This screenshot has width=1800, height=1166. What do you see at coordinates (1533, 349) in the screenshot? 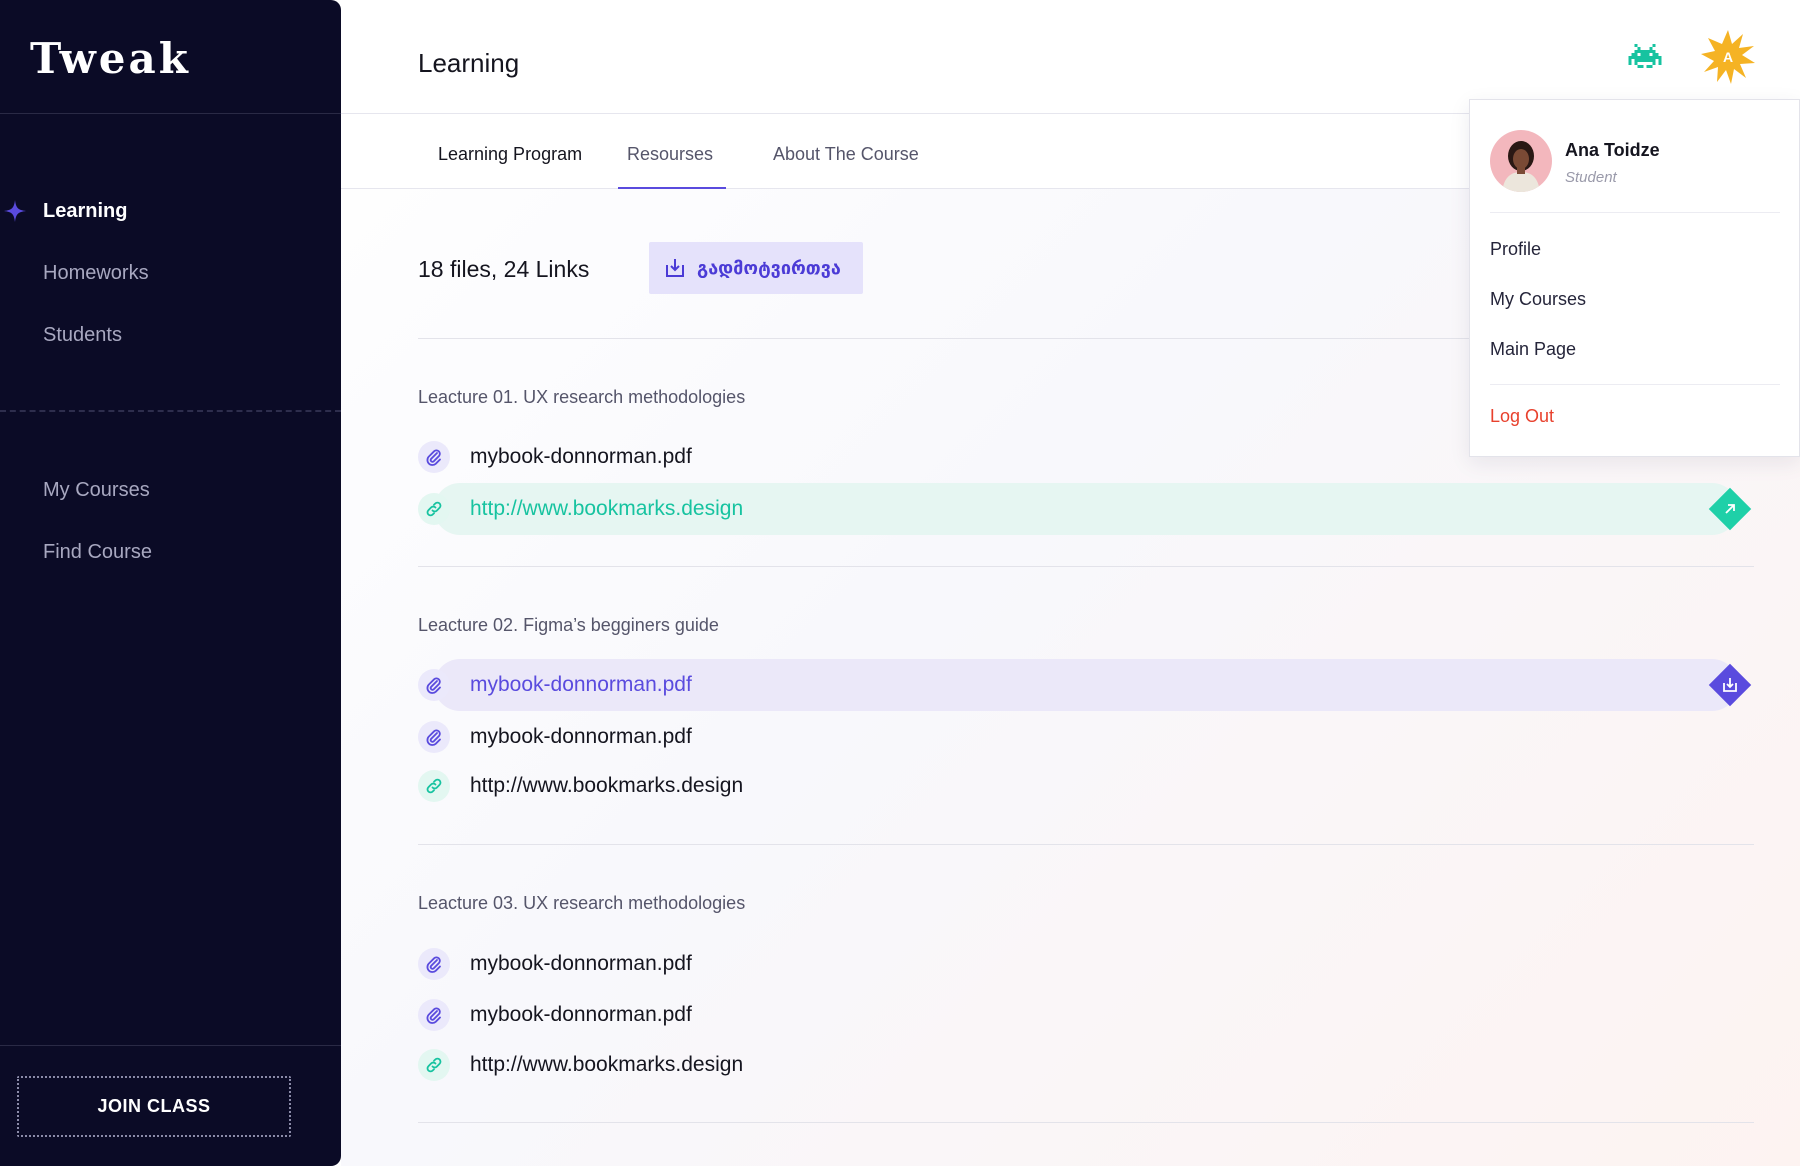
I see `menu-item-main-page: Main Page` at bounding box center [1533, 349].